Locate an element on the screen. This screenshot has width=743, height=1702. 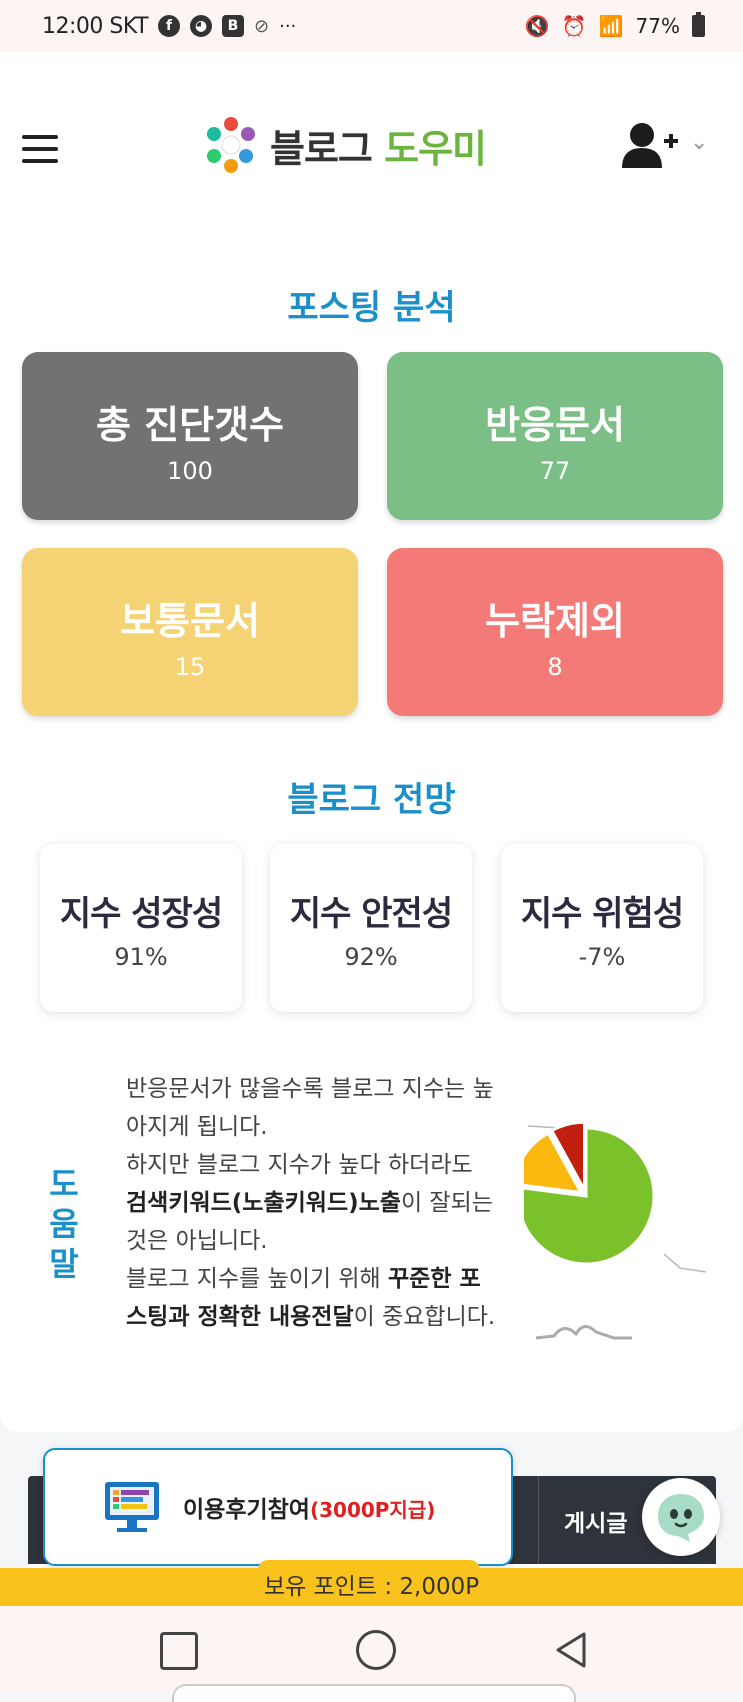
app-logo: 블로그 도우미 is located at coordinates (343, 145).